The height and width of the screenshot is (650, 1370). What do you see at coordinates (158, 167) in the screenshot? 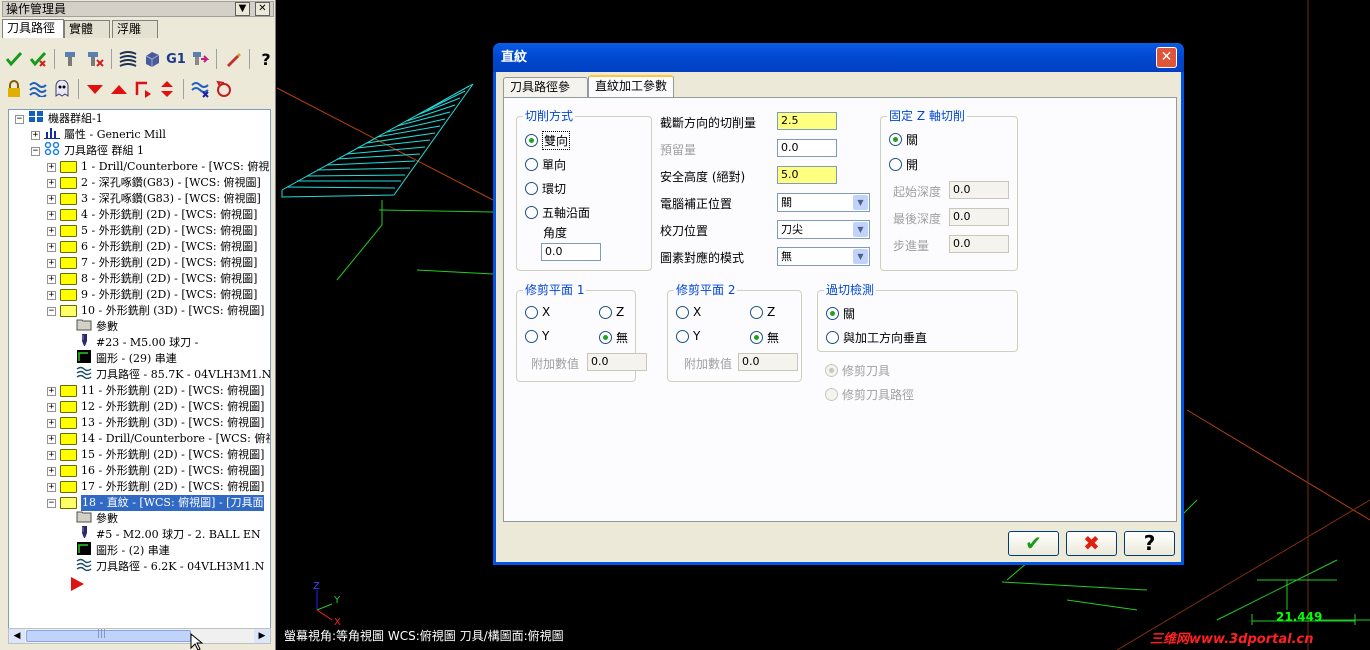
I see `tree-item: +1 - Drill/Counterbore - [WCS: 俯視圖` at bounding box center [158, 167].